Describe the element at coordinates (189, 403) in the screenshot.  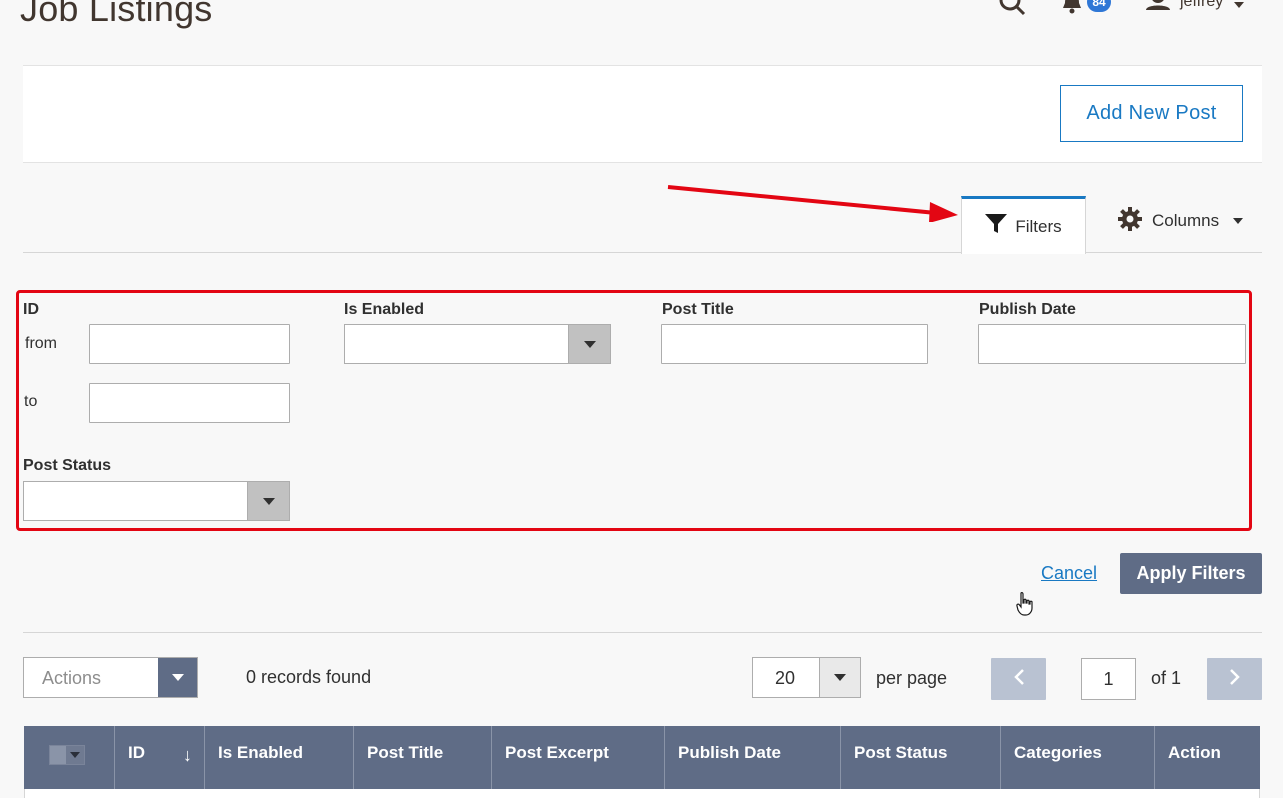
I see `id-to-input` at that location.